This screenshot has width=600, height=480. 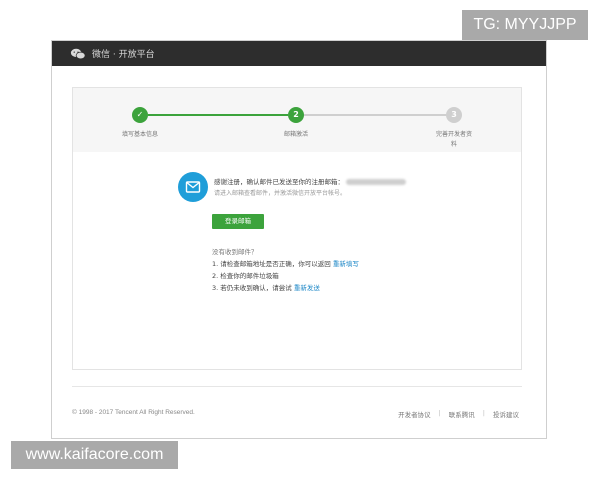 What do you see at coordinates (94, 455) in the screenshot?
I see `watermark-site: www.kaifacore.com` at bounding box center [94, 455].